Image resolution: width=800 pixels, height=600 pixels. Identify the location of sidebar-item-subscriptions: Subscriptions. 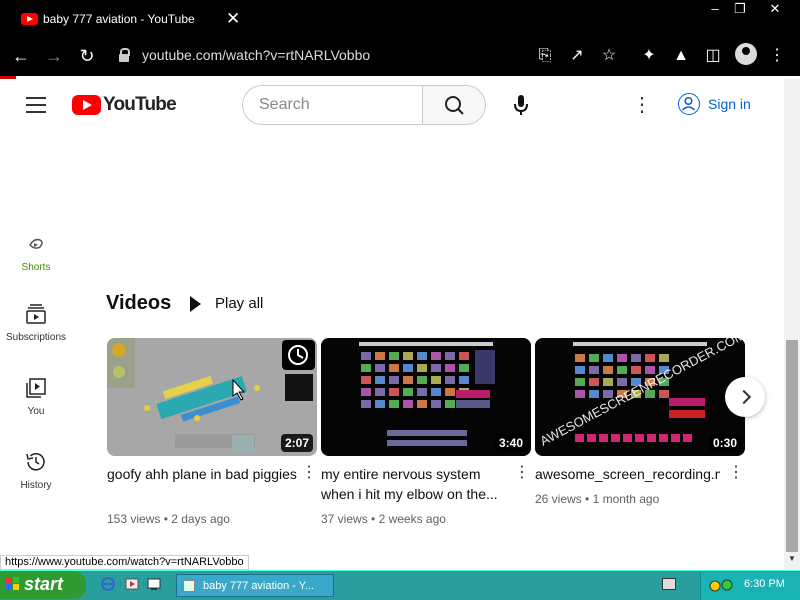
(36, 322).